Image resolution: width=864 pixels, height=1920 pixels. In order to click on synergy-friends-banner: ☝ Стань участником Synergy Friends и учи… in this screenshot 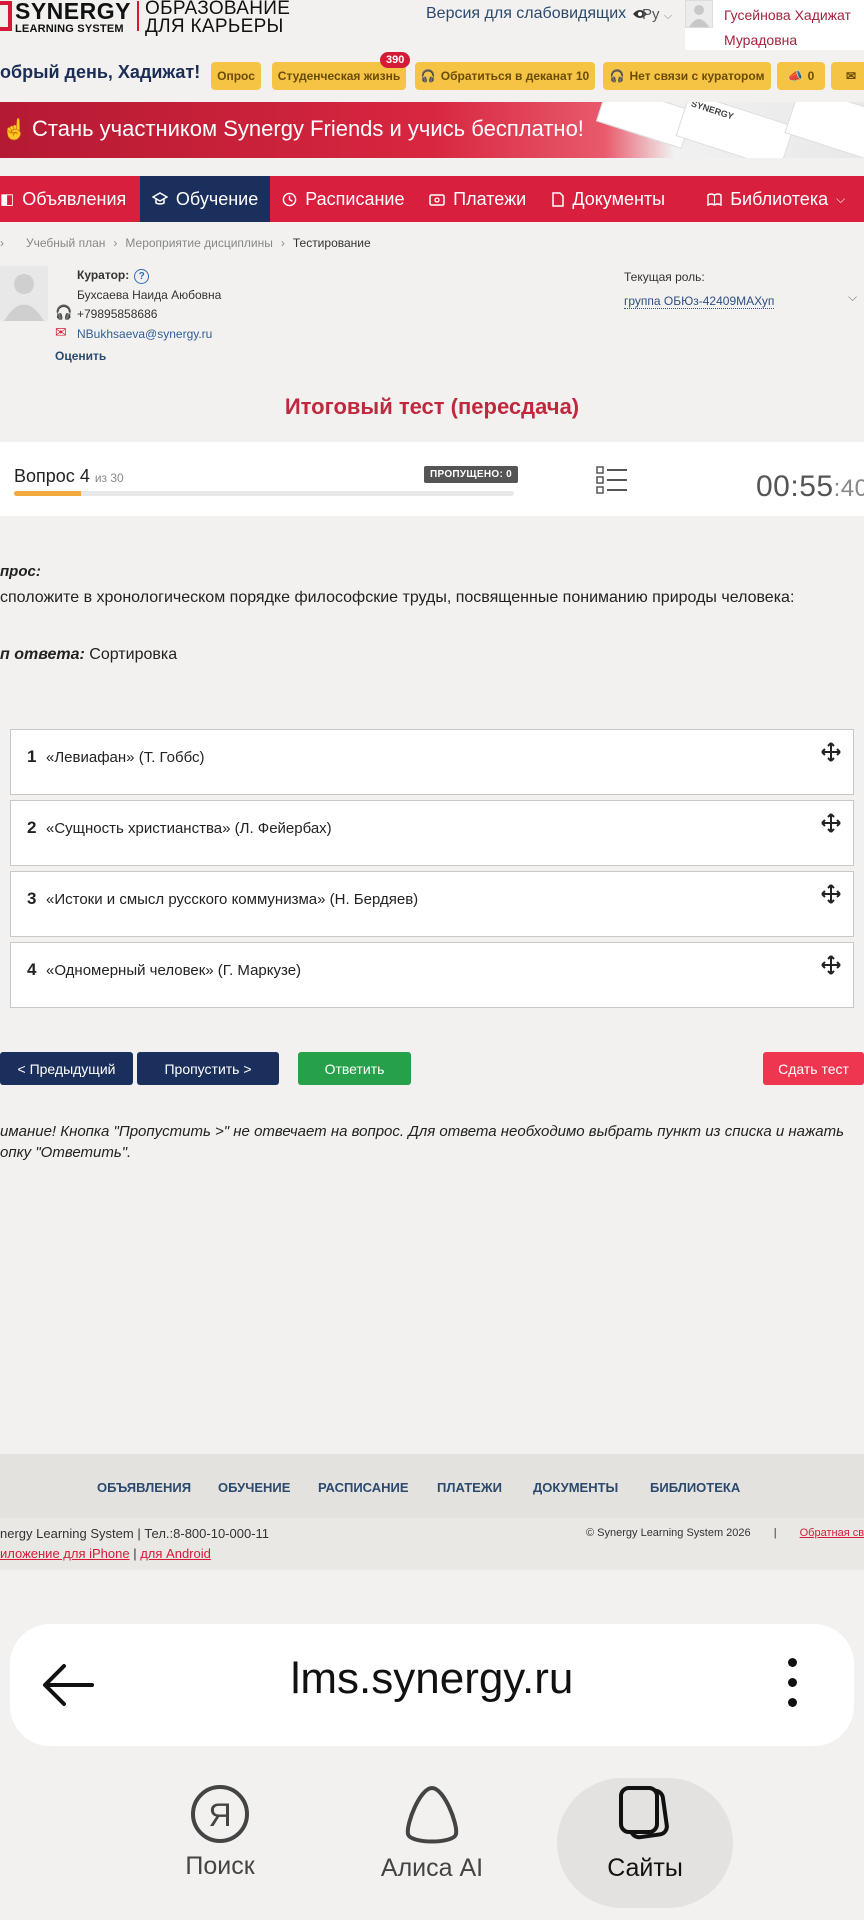, I will do `click(432, 130)`.